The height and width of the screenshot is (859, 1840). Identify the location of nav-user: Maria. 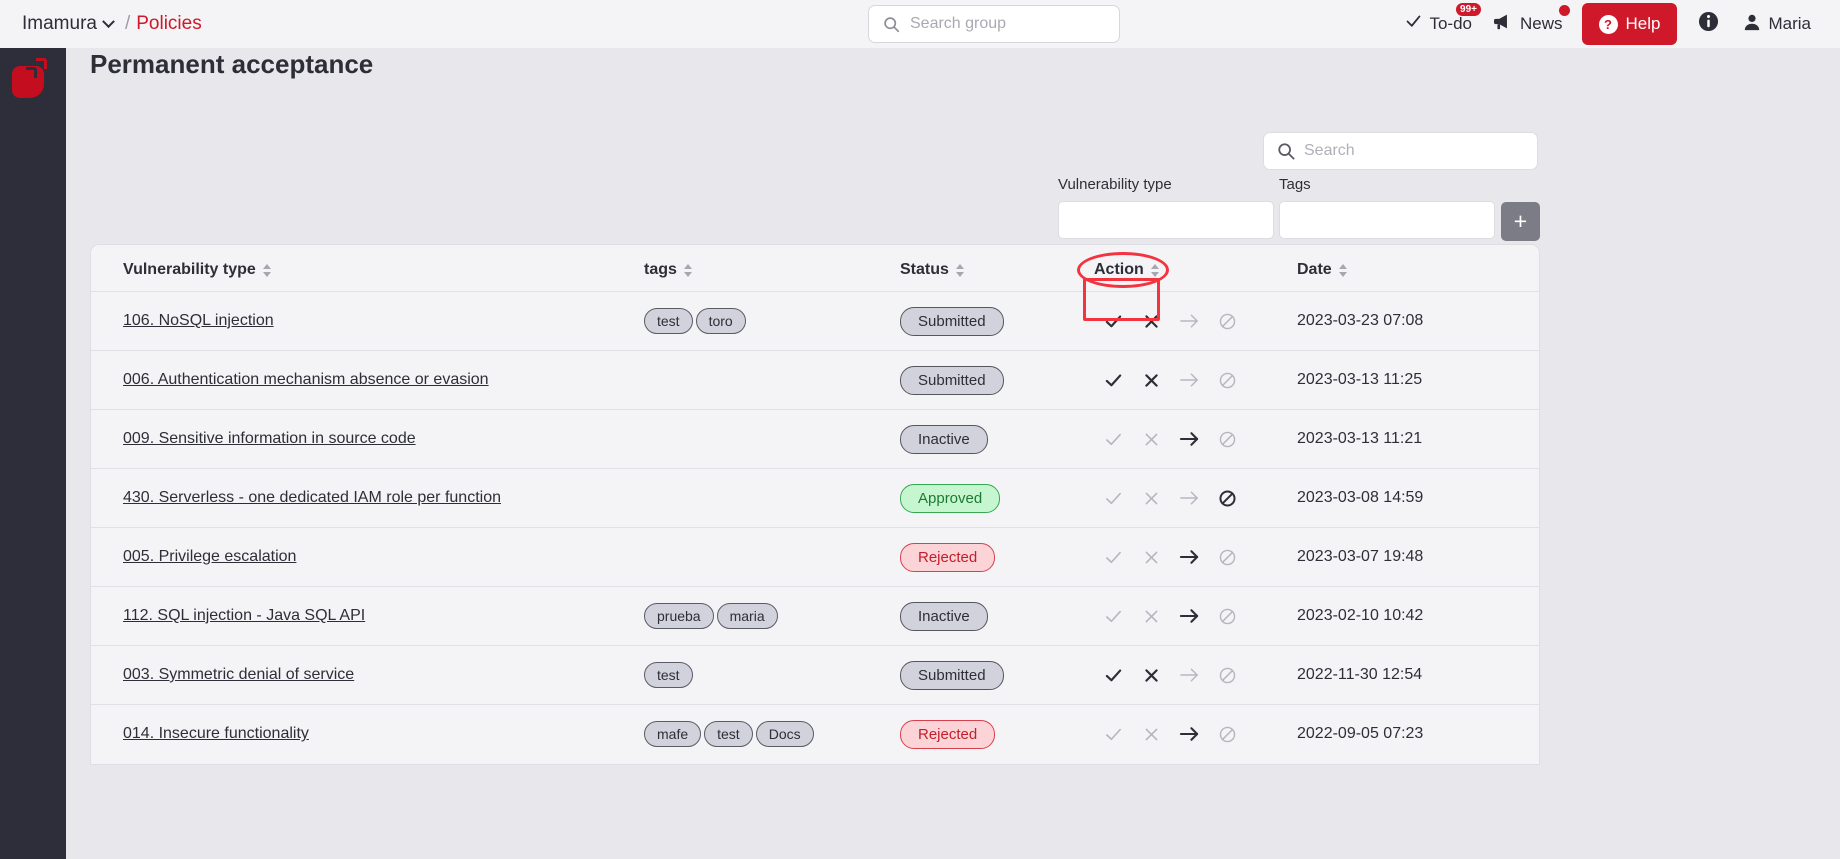
(1777, 24).